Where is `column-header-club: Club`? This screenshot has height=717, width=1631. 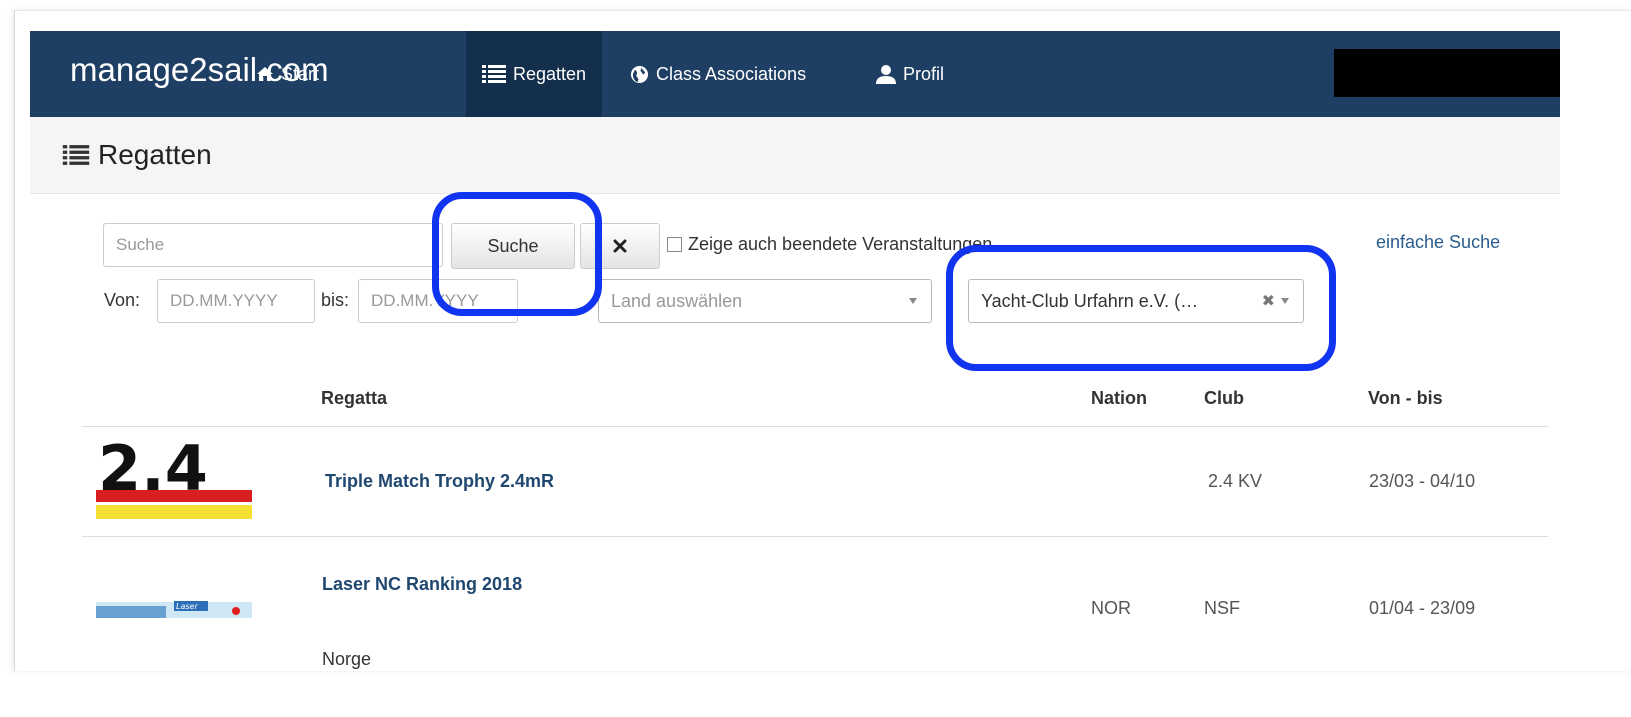
column-header-club: Club is located at coordinates (1224, 398).